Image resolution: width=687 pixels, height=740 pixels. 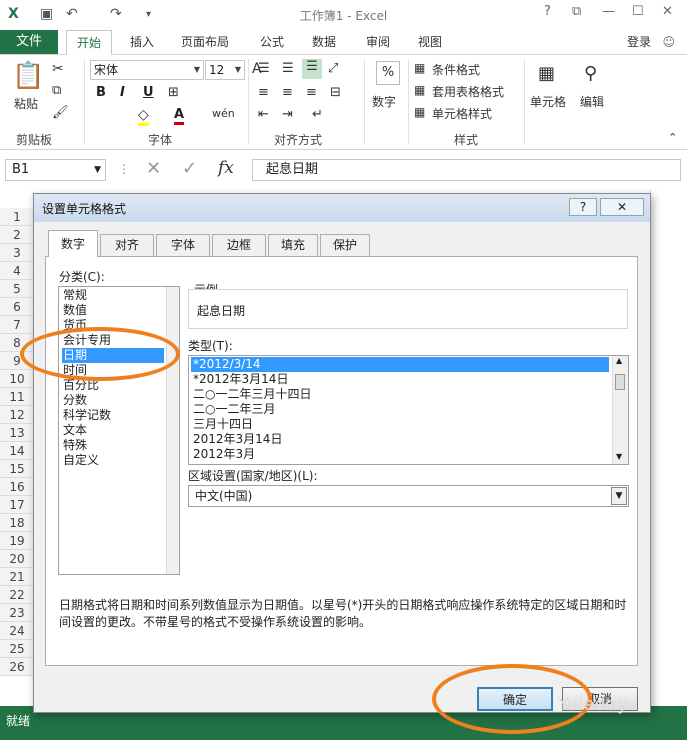 What do you see at coordinates (638, 11) in the screenshot?
I see `maximize-button: ☐` at bounding box center [638, 11].